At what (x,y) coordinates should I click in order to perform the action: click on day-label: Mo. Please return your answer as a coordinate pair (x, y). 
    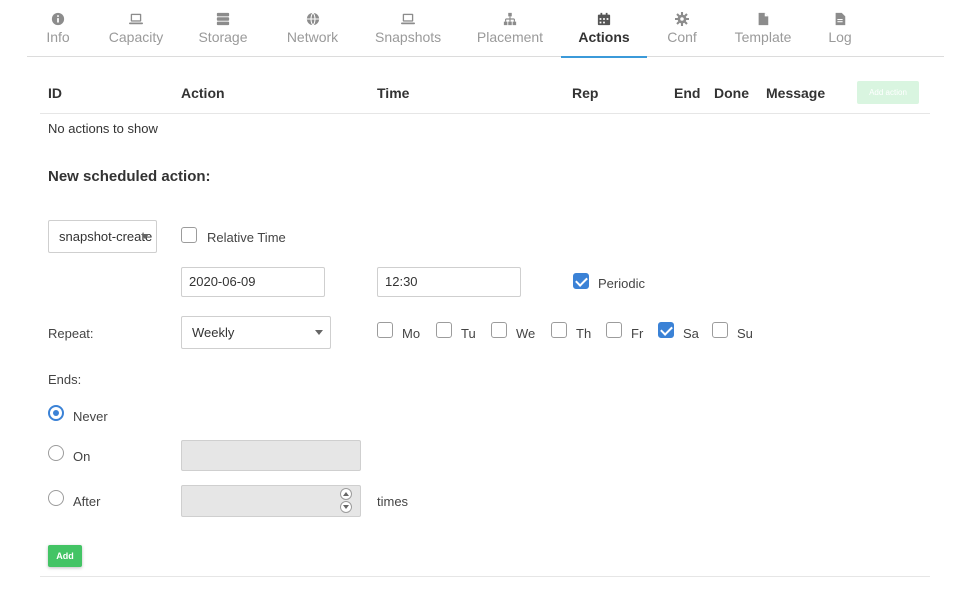
    Looking at the image, I should click on (411, 333).